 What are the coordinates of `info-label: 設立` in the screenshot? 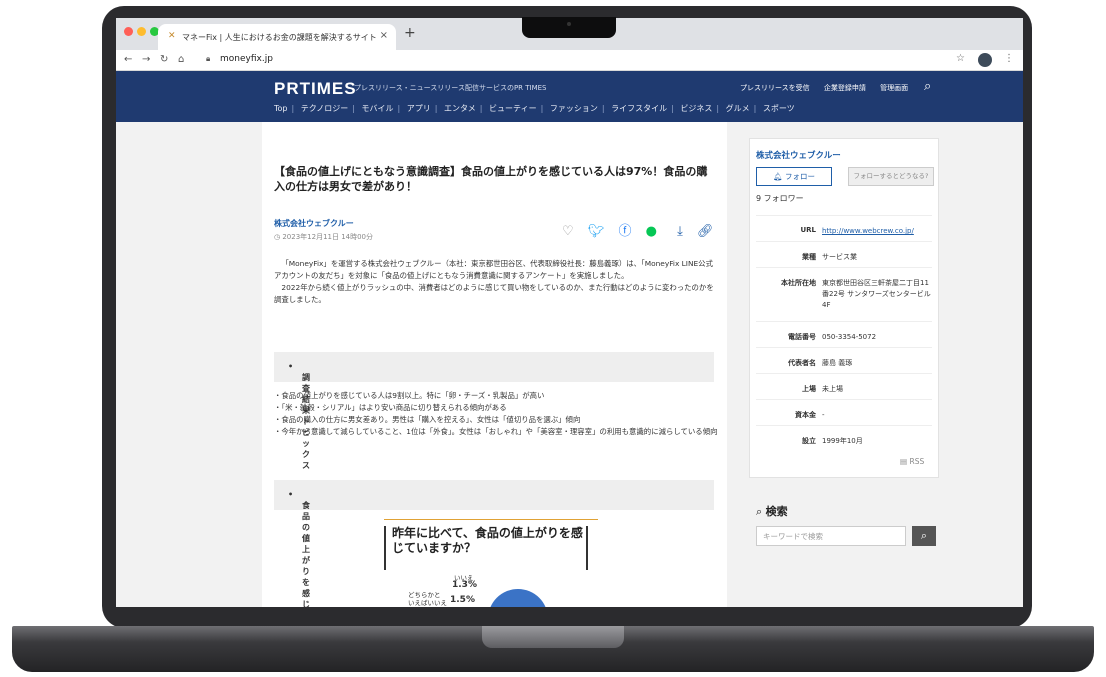 It's located at (809, 441).